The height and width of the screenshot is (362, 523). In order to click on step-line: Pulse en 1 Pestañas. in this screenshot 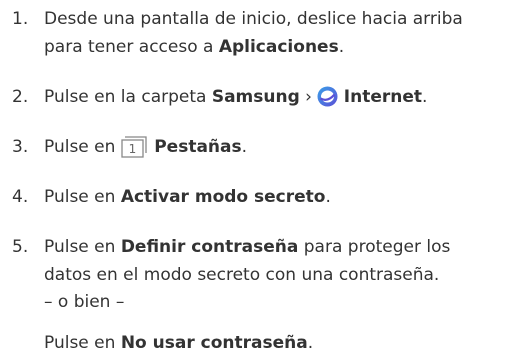, I will do `click(279, 150)`.